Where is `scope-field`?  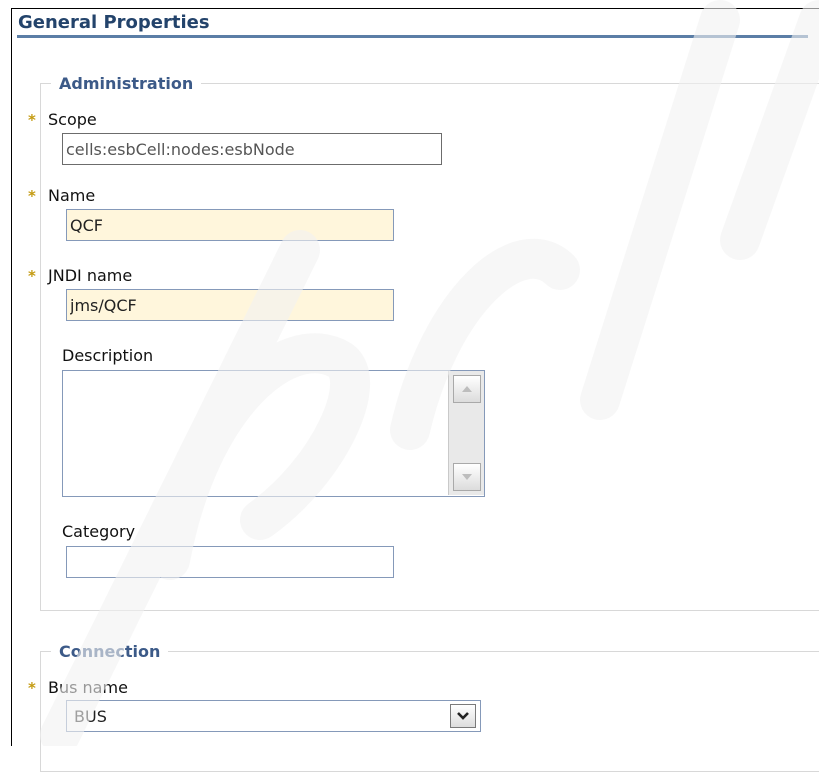 scope-field is located at coordinates (252, 149).